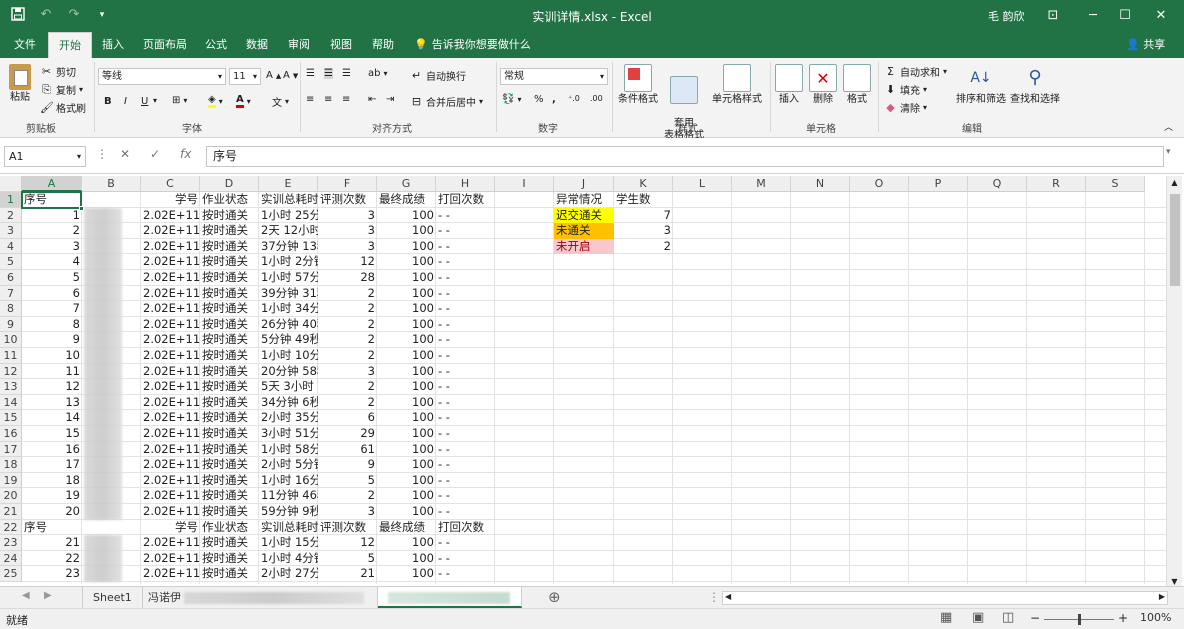 The height and width of the screenshot is (629, 1184). I want to click on increase-font-icon: A ▲, so click(273, 75).